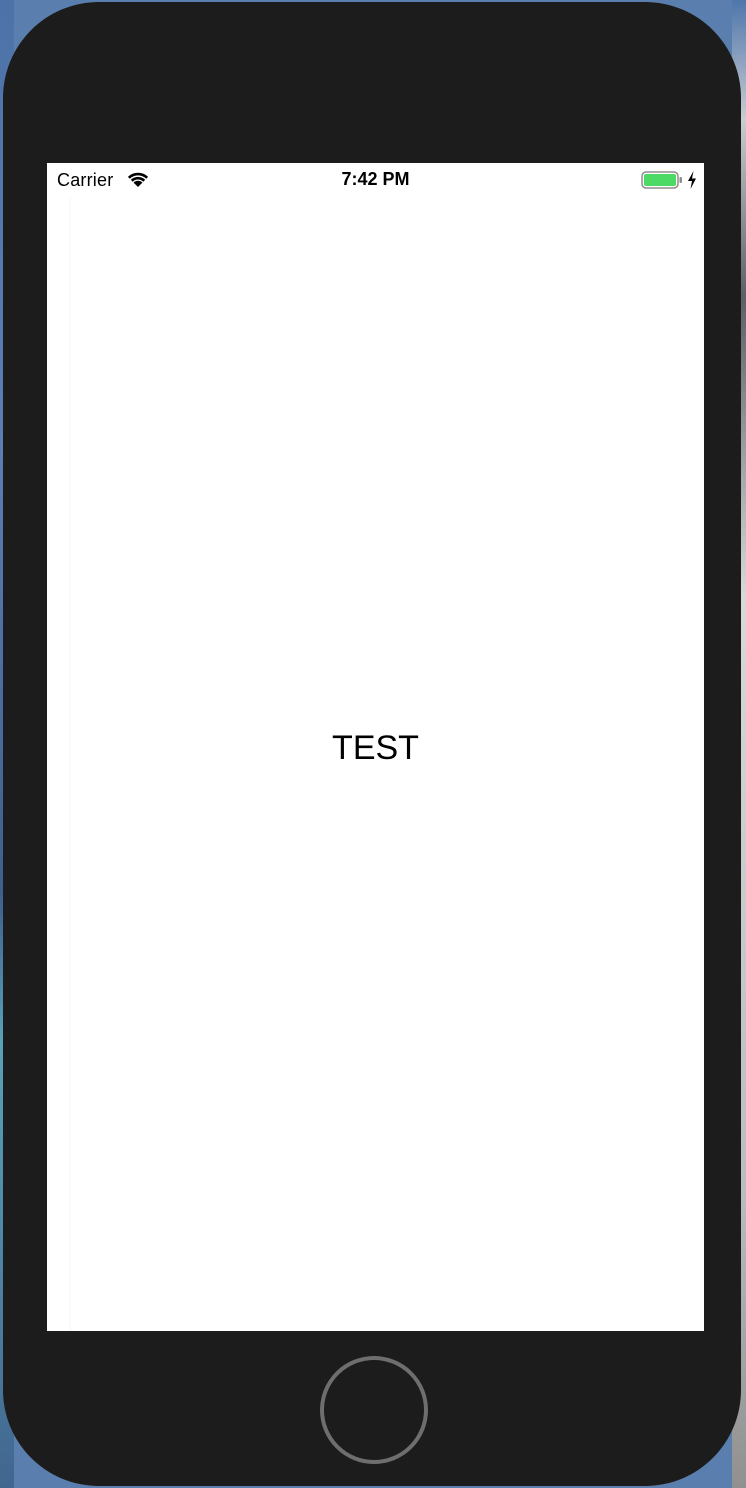 The image size is (746, 1488). Describe the element at coordinates (692, 180) in the screenshot. I see `charging-bolt-icon` at that location.